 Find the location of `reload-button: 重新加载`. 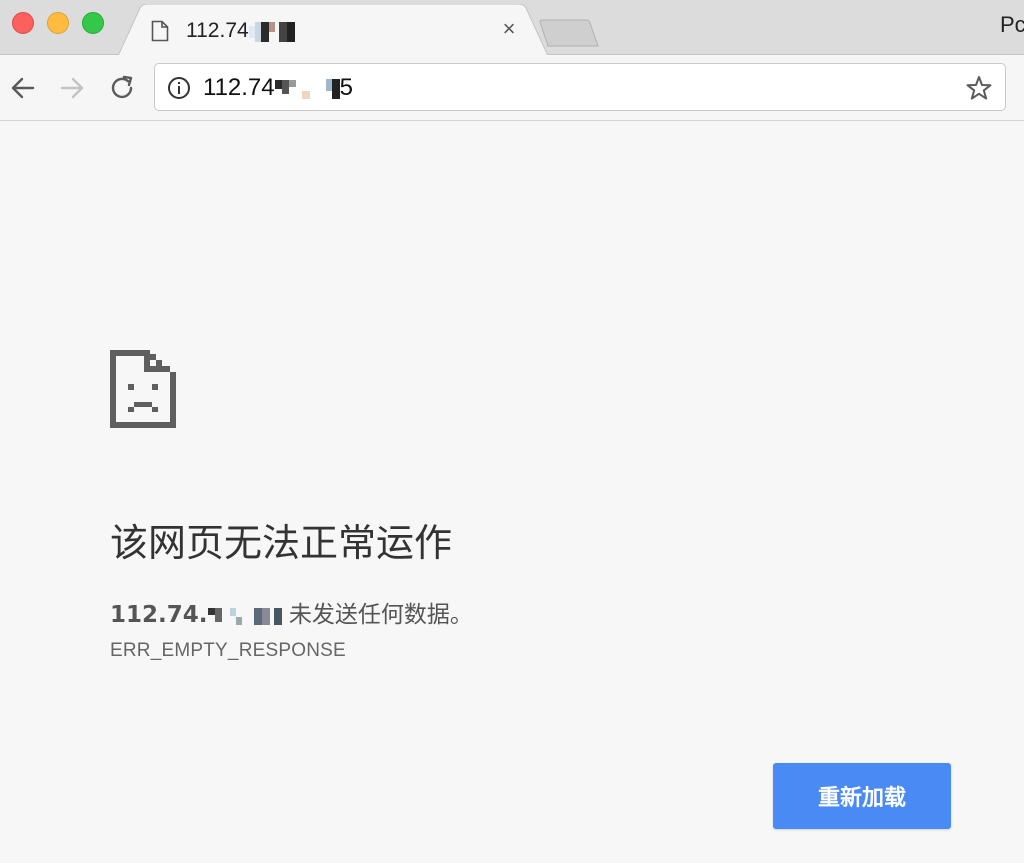

reload-button: 重新加载 is located at coordinates (862, 796).